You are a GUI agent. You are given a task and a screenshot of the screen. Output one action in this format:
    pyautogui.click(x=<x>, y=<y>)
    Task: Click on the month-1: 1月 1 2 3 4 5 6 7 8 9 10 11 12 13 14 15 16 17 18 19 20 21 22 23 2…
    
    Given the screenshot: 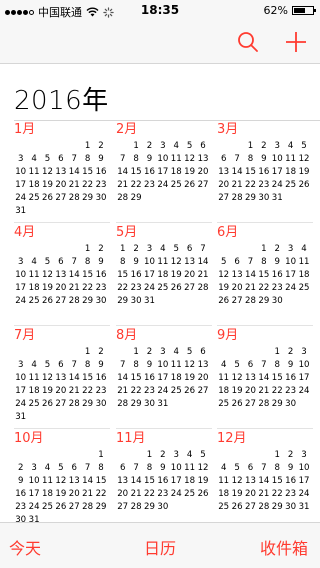 What is the action you would take?
    pyautogui.click(x=62, y=172)
    